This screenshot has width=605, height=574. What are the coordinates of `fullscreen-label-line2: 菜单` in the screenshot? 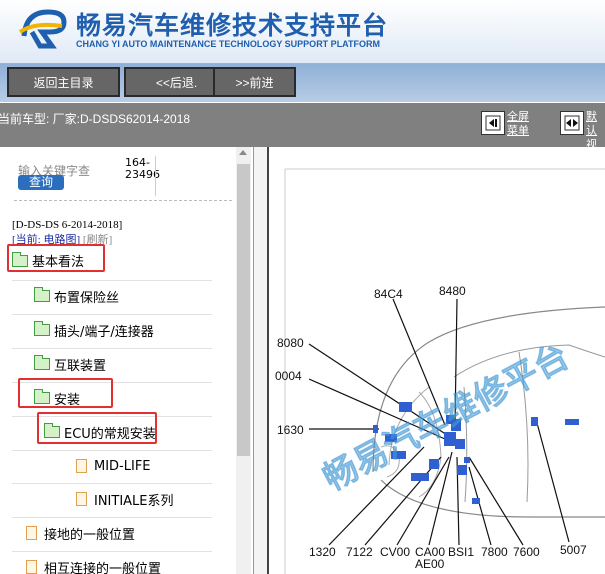 It's located at (518, 130).